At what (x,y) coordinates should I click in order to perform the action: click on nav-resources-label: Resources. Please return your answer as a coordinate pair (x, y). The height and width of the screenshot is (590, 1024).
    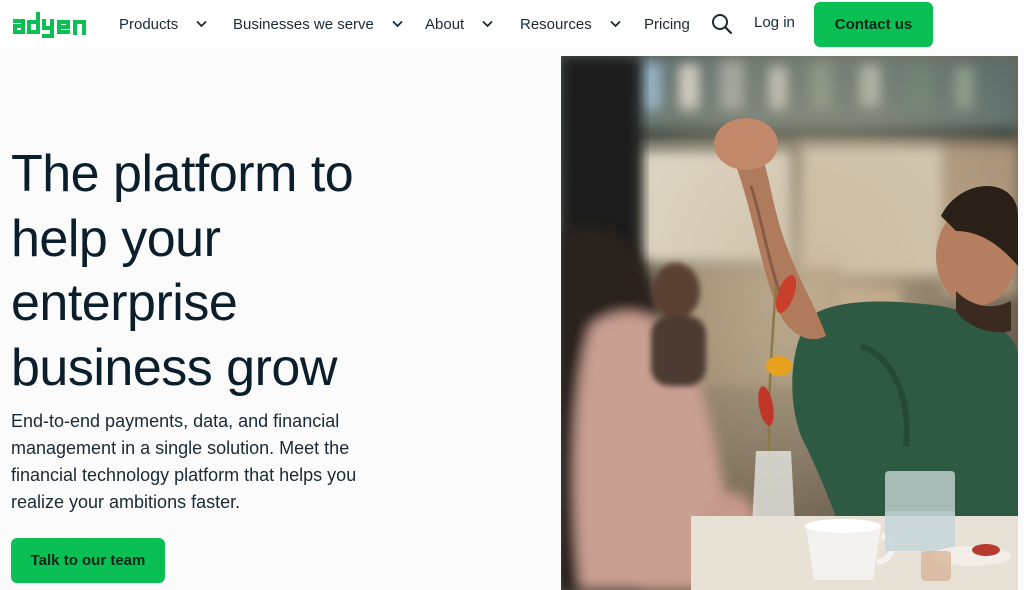
    Looking at the image, I should click on (556, 24).